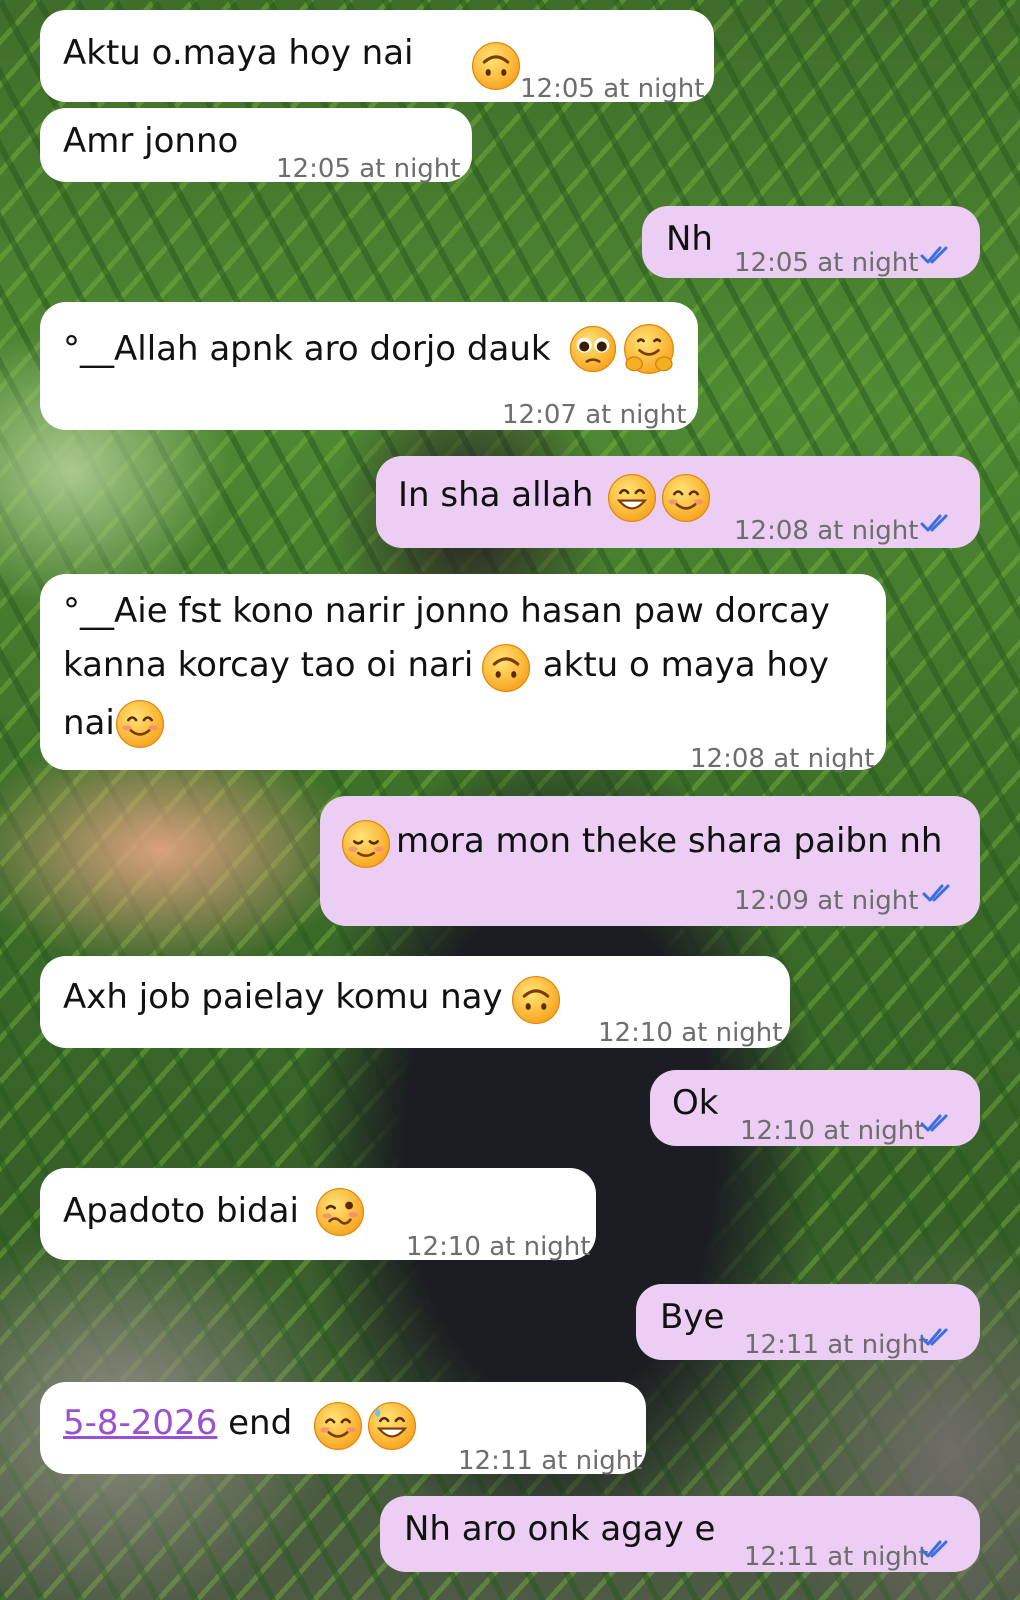  I want to click on pleading-face-icon, so click(593, 349).